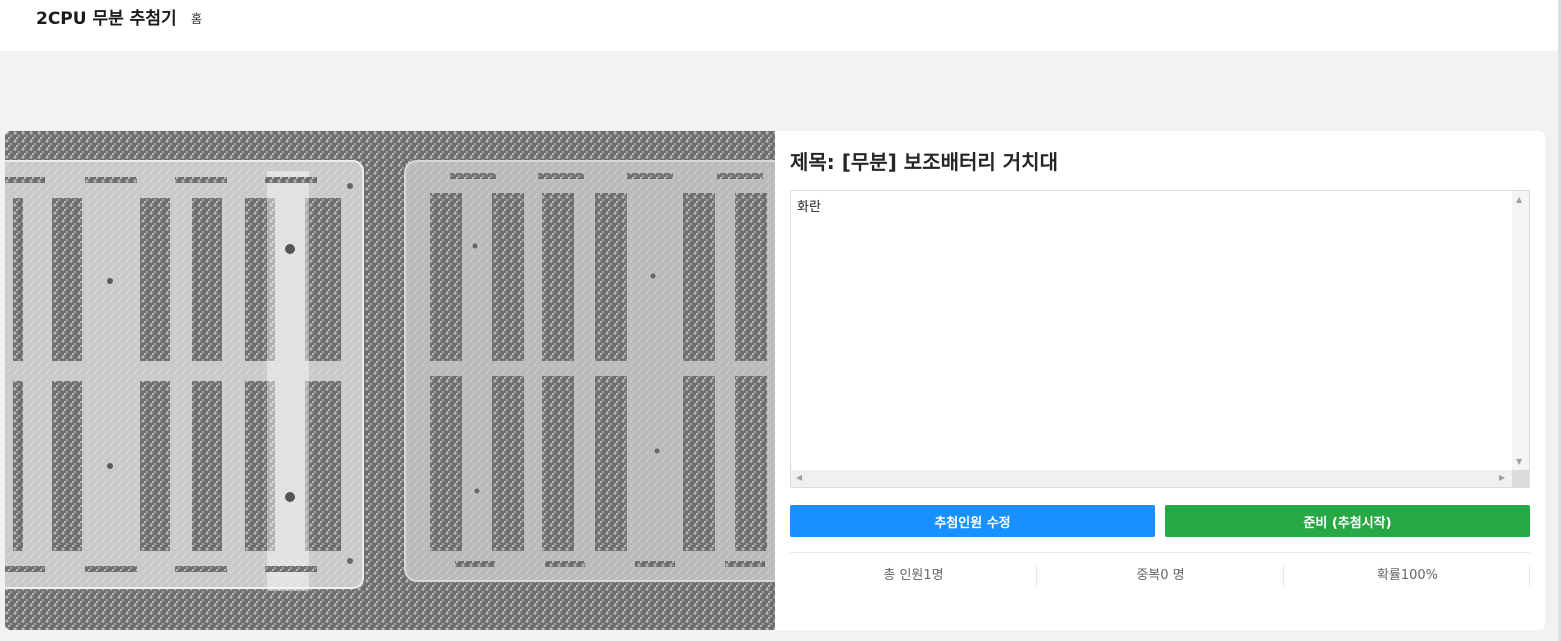 The width and height of the screenshot is (1561, 641). Describe the element at coordinates (913, 575) in the screenshot. I see `total-participants-stat: 총 인원1명` at that location.